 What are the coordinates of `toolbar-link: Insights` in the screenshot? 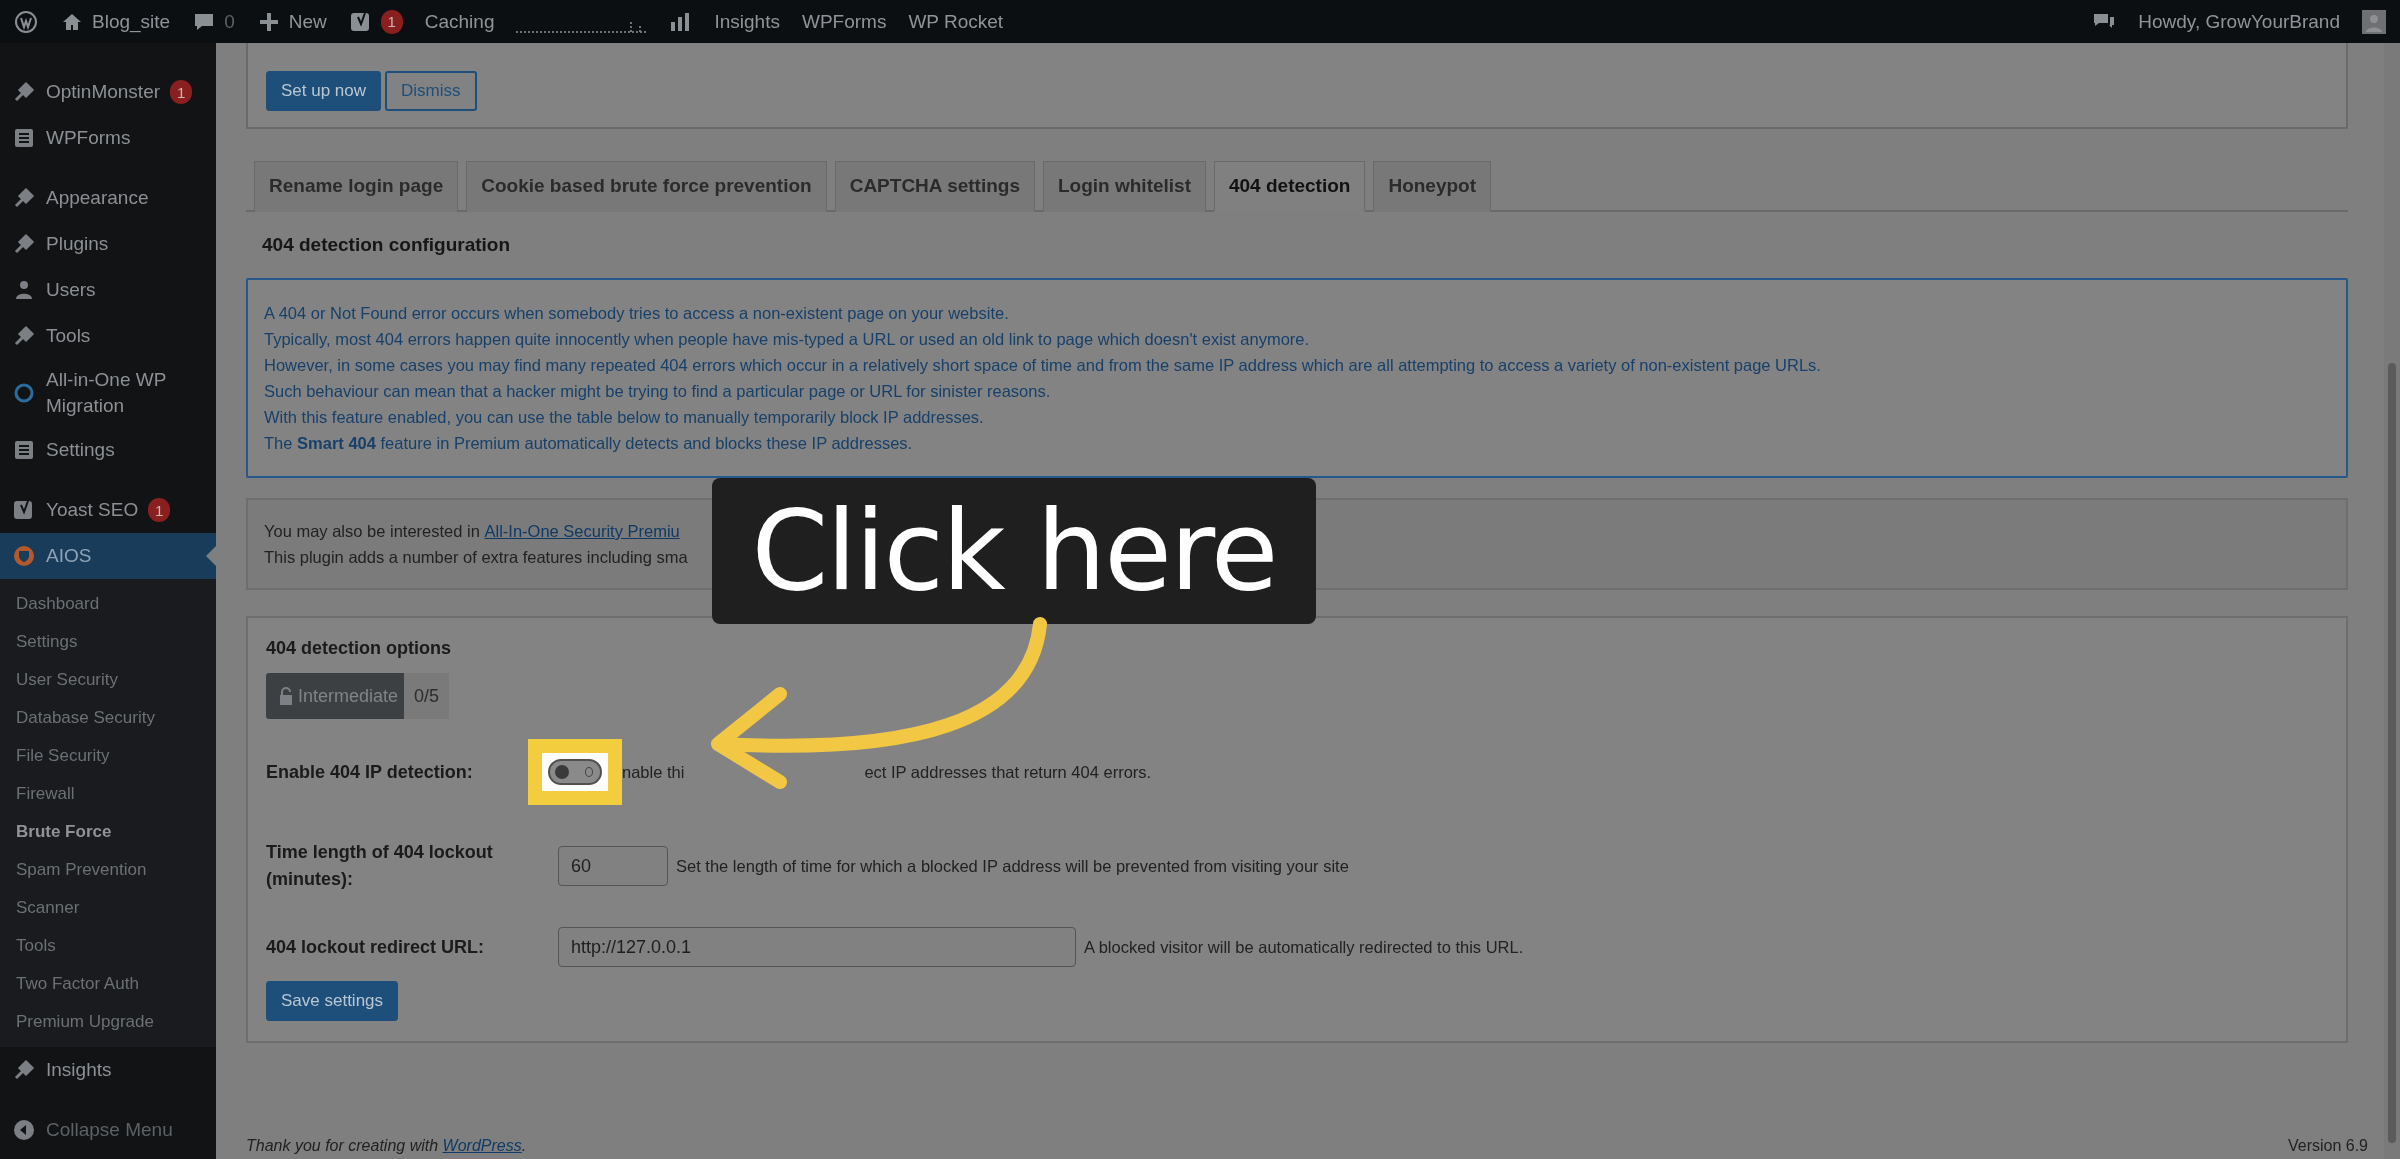 It's located at (747, 21).